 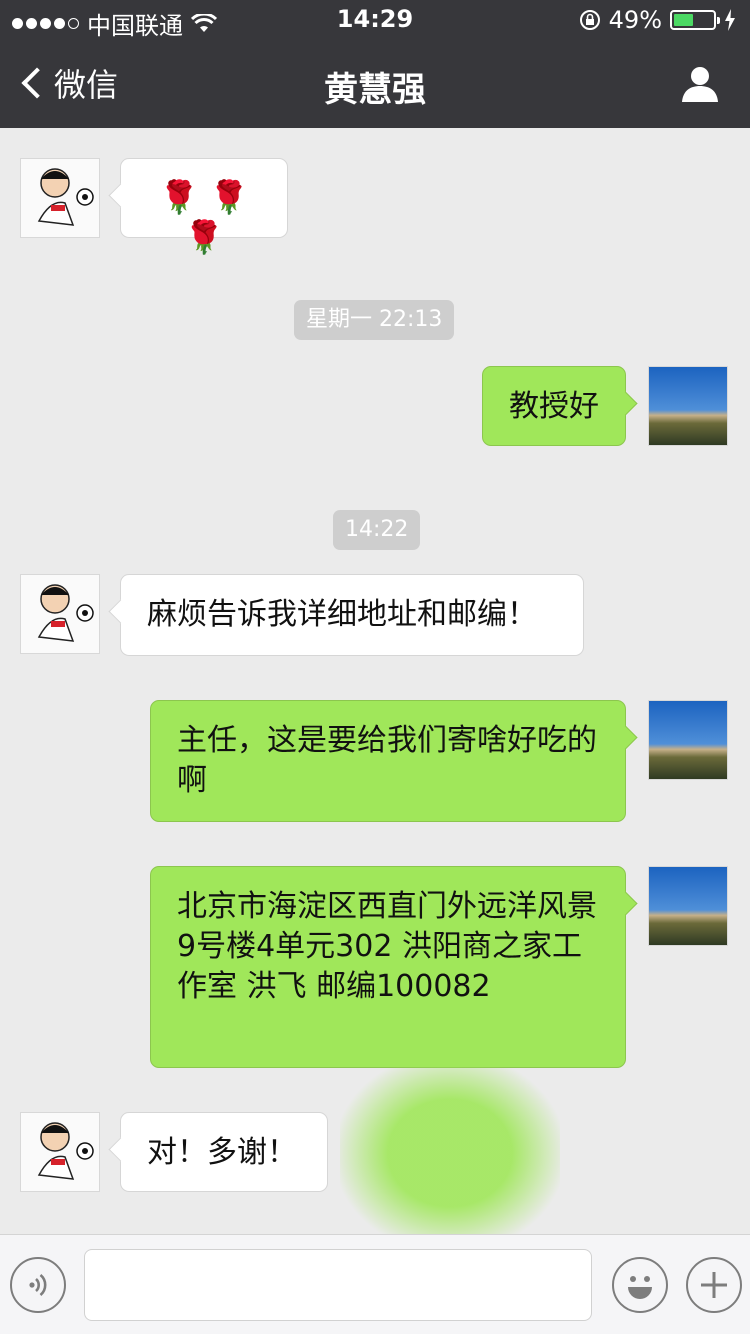 What do you see at coordinates (37, 83) in the screenshot?
I see `chevron-left-icon` at bounding box center [37, 83].